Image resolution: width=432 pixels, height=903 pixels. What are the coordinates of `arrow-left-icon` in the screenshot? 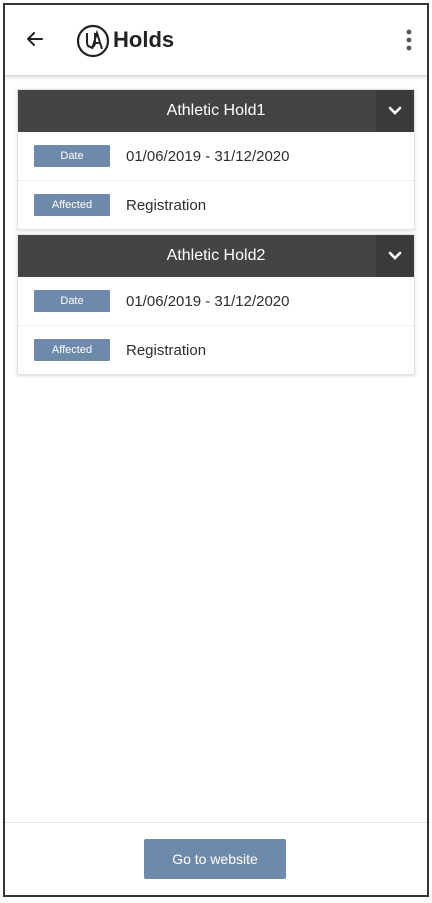 It's located at (35, 39).